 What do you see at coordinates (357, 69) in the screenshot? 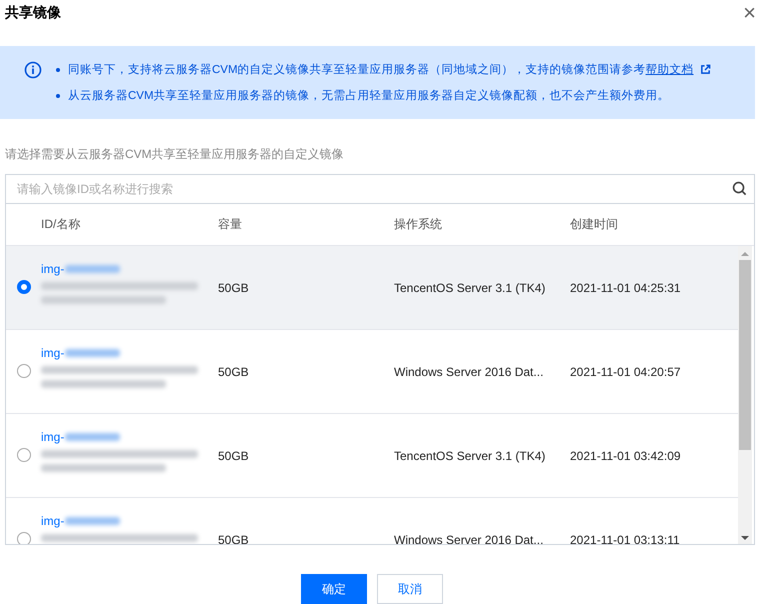
I see `notice-text: 同账号下，支持将云服务器CVM的自定义镜像共享至轻量应用服务器（同地域之间），支持的镜像范围请参考` at bounding box center [357, 69].